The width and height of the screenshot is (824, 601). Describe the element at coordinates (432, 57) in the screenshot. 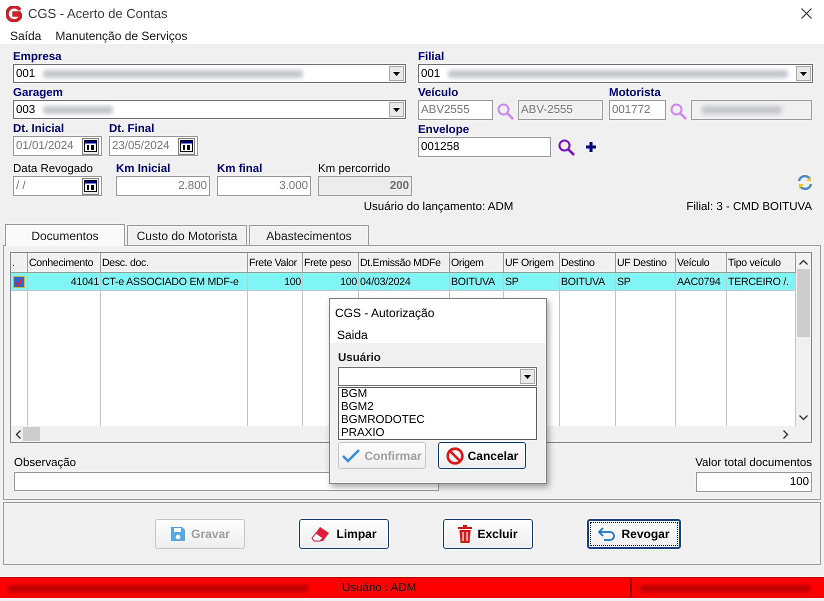

I see `field-label: Filial` at that location.